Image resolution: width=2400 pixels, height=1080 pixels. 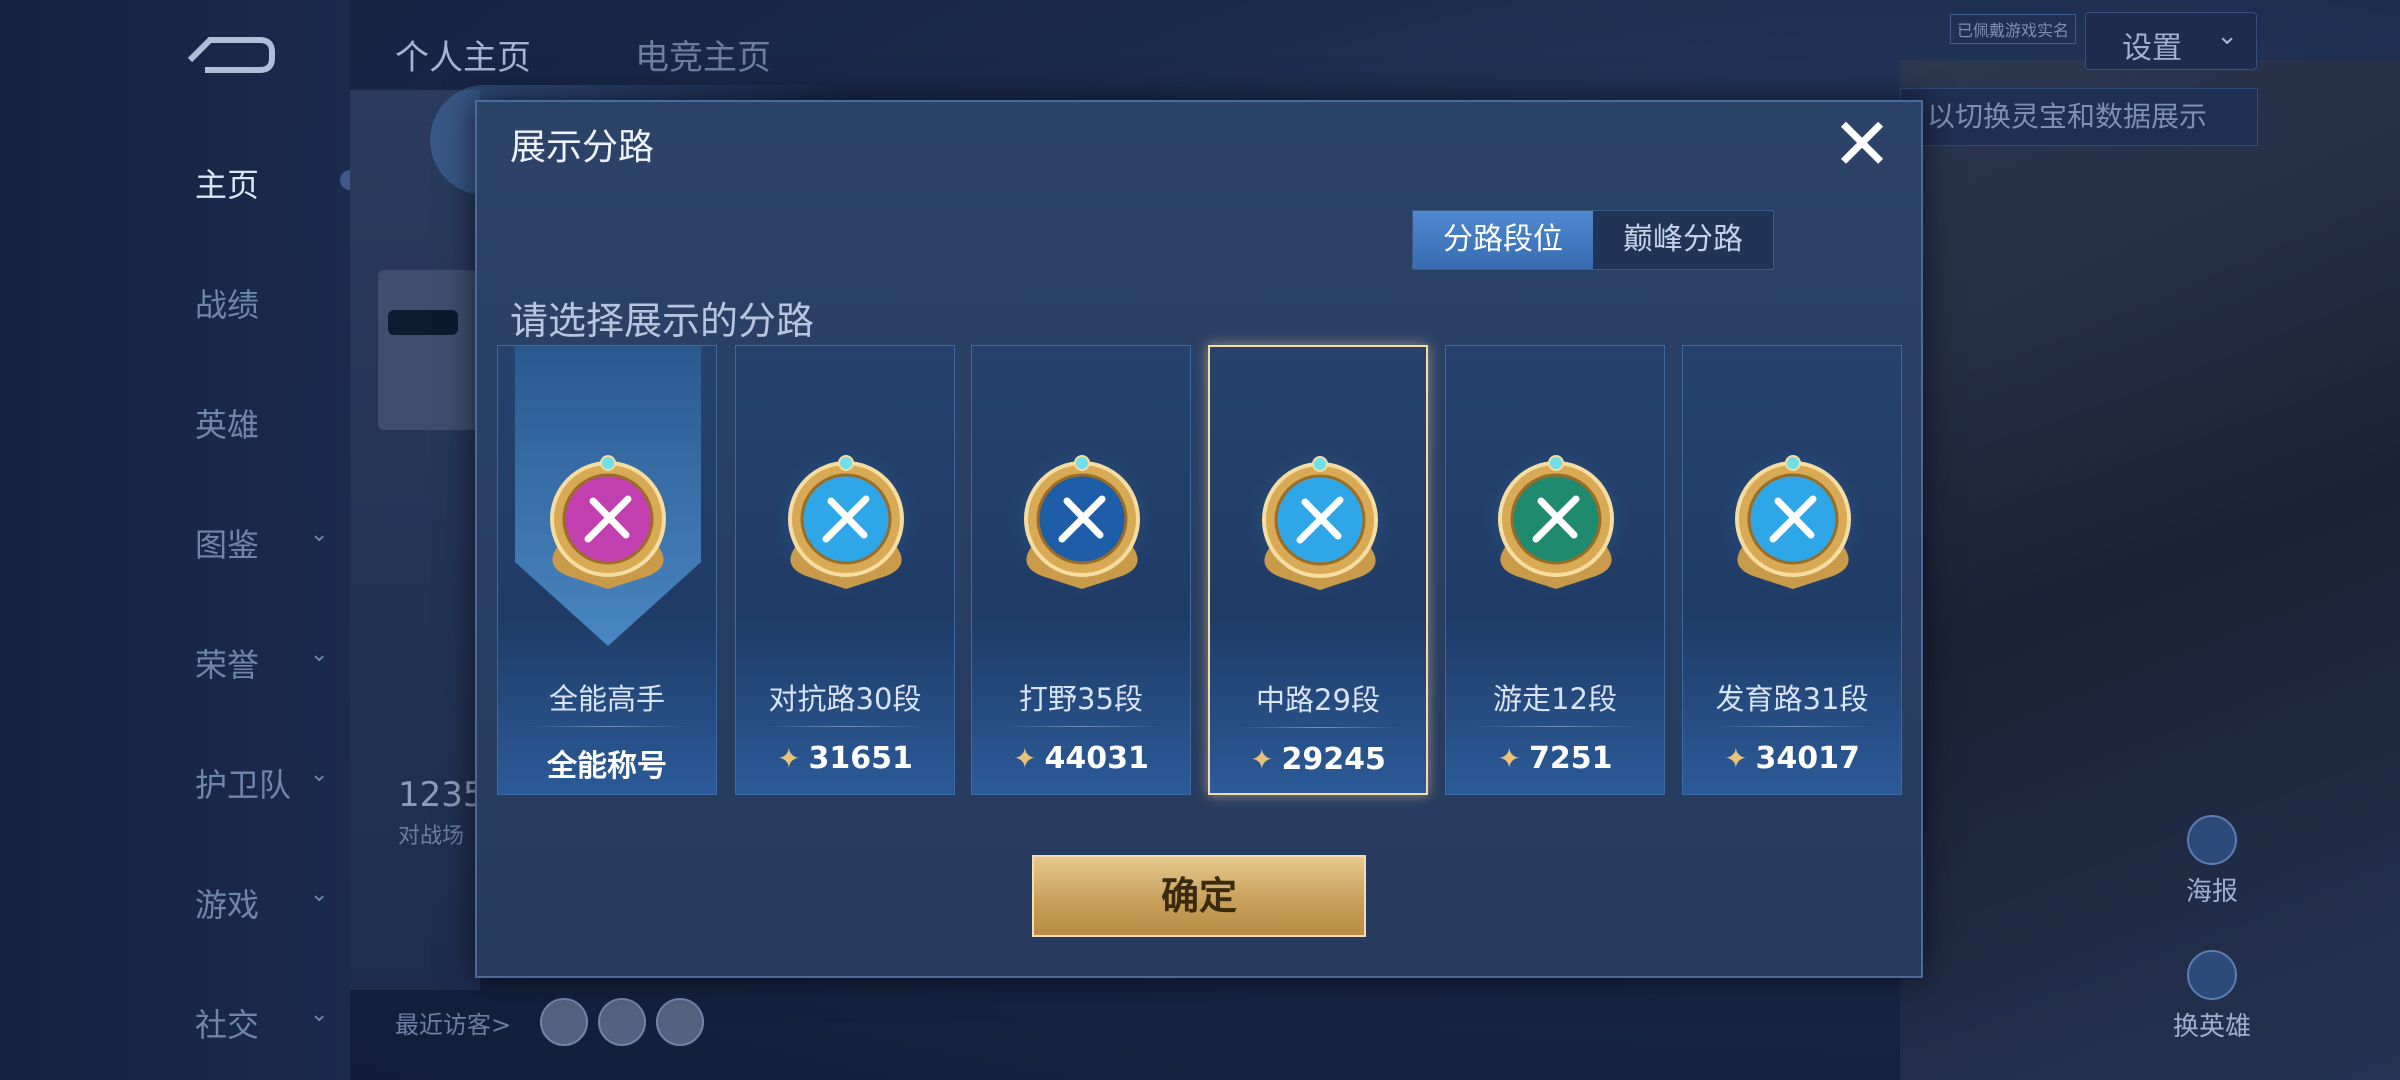 What do you see at coordinates (227, 905) in the screenshot?
I see `sidebar-item-label: 游戏` at bounding box center [227, 905].